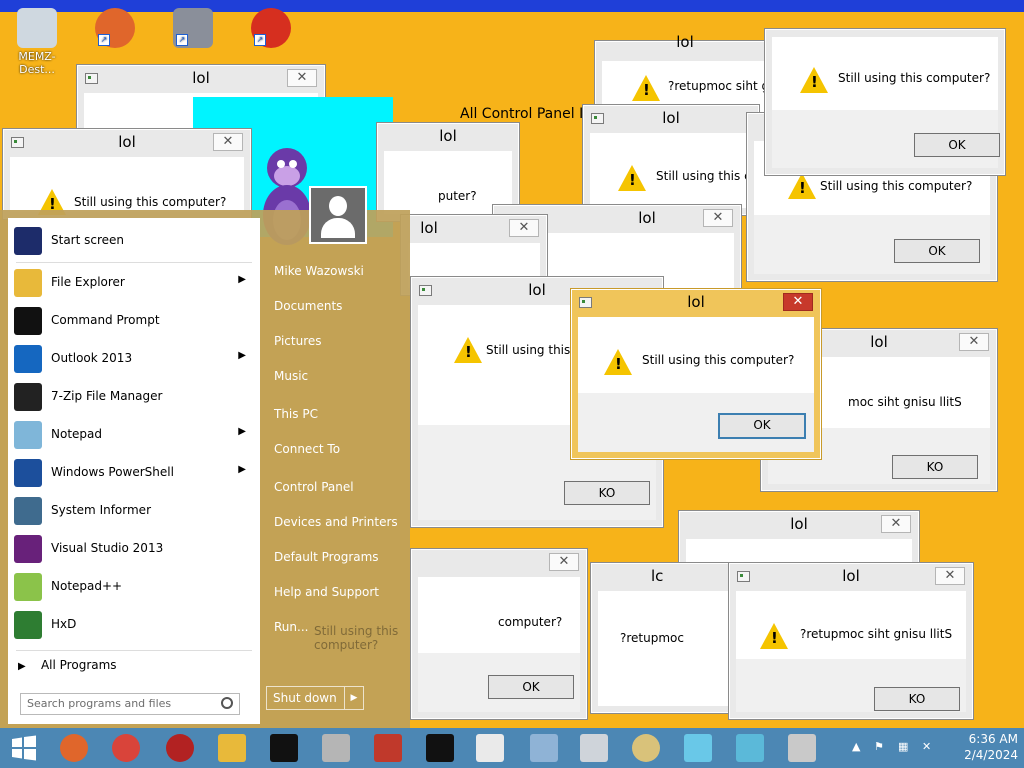 The width and height of the screenshot is (1024, 768). I want to click on start-item-7zip: 7-Zip File Manager, so click(134, 397).